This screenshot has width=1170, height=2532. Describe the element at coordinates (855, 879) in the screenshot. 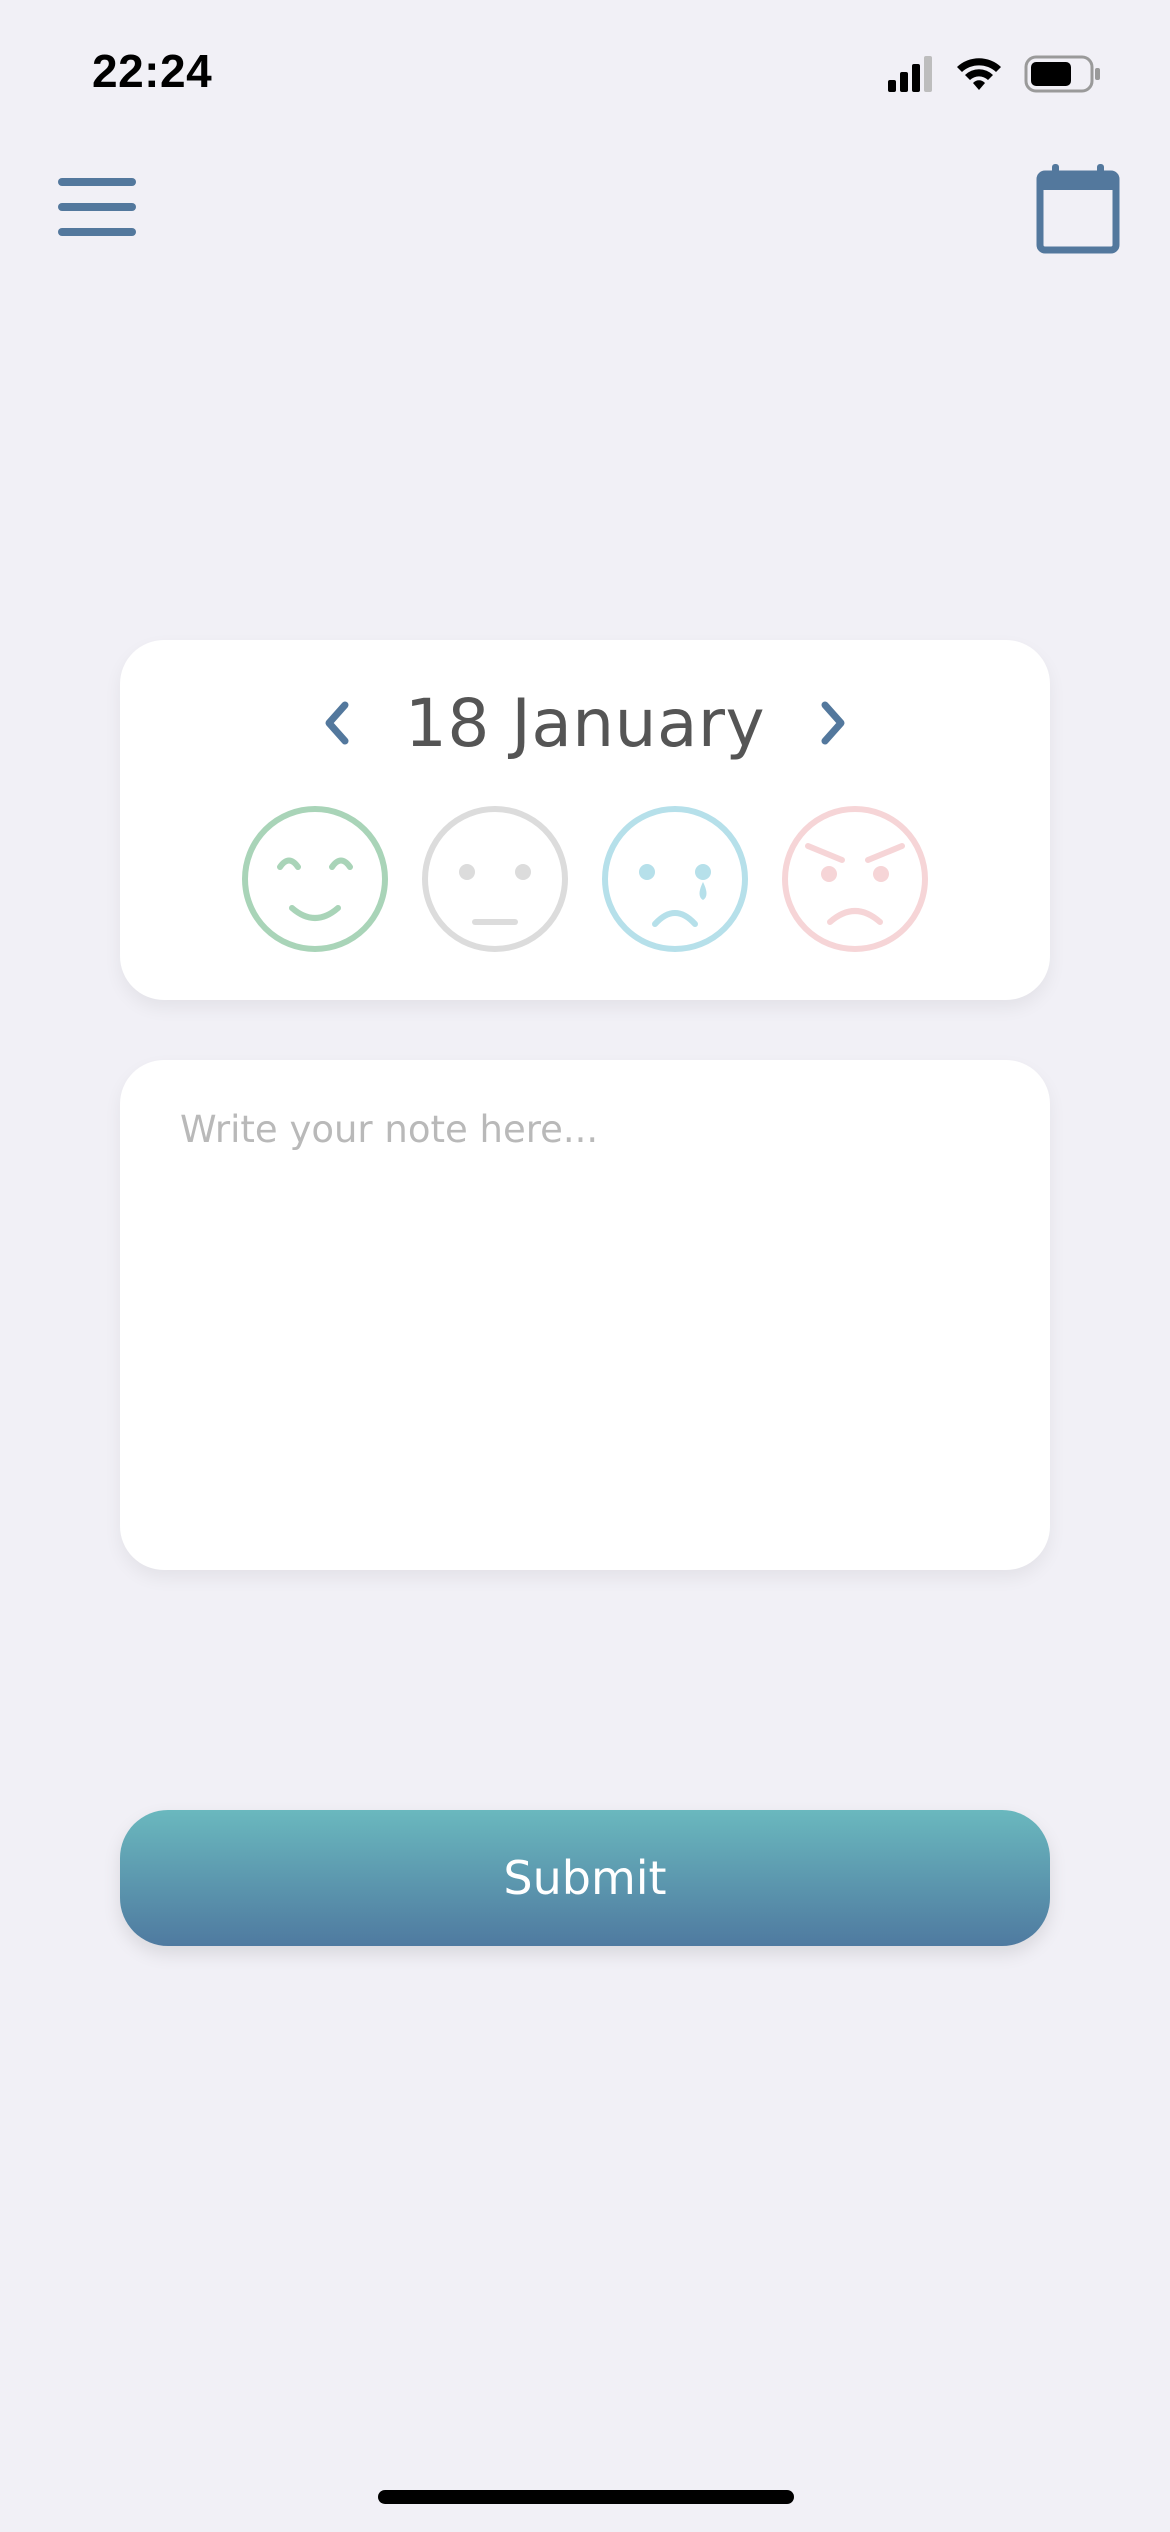

I see `angry-face-icon` at that location.